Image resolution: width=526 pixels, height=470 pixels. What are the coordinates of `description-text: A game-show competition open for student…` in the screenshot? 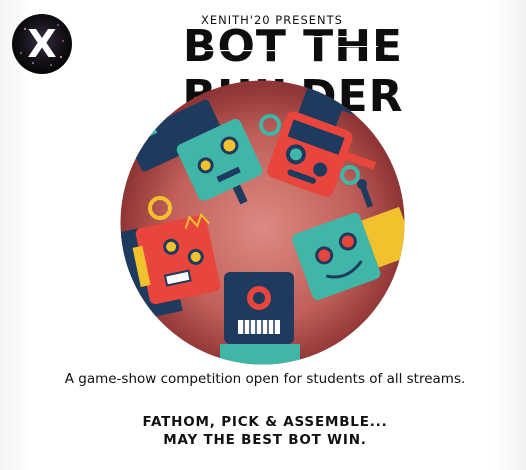 It's located at (265, 379).